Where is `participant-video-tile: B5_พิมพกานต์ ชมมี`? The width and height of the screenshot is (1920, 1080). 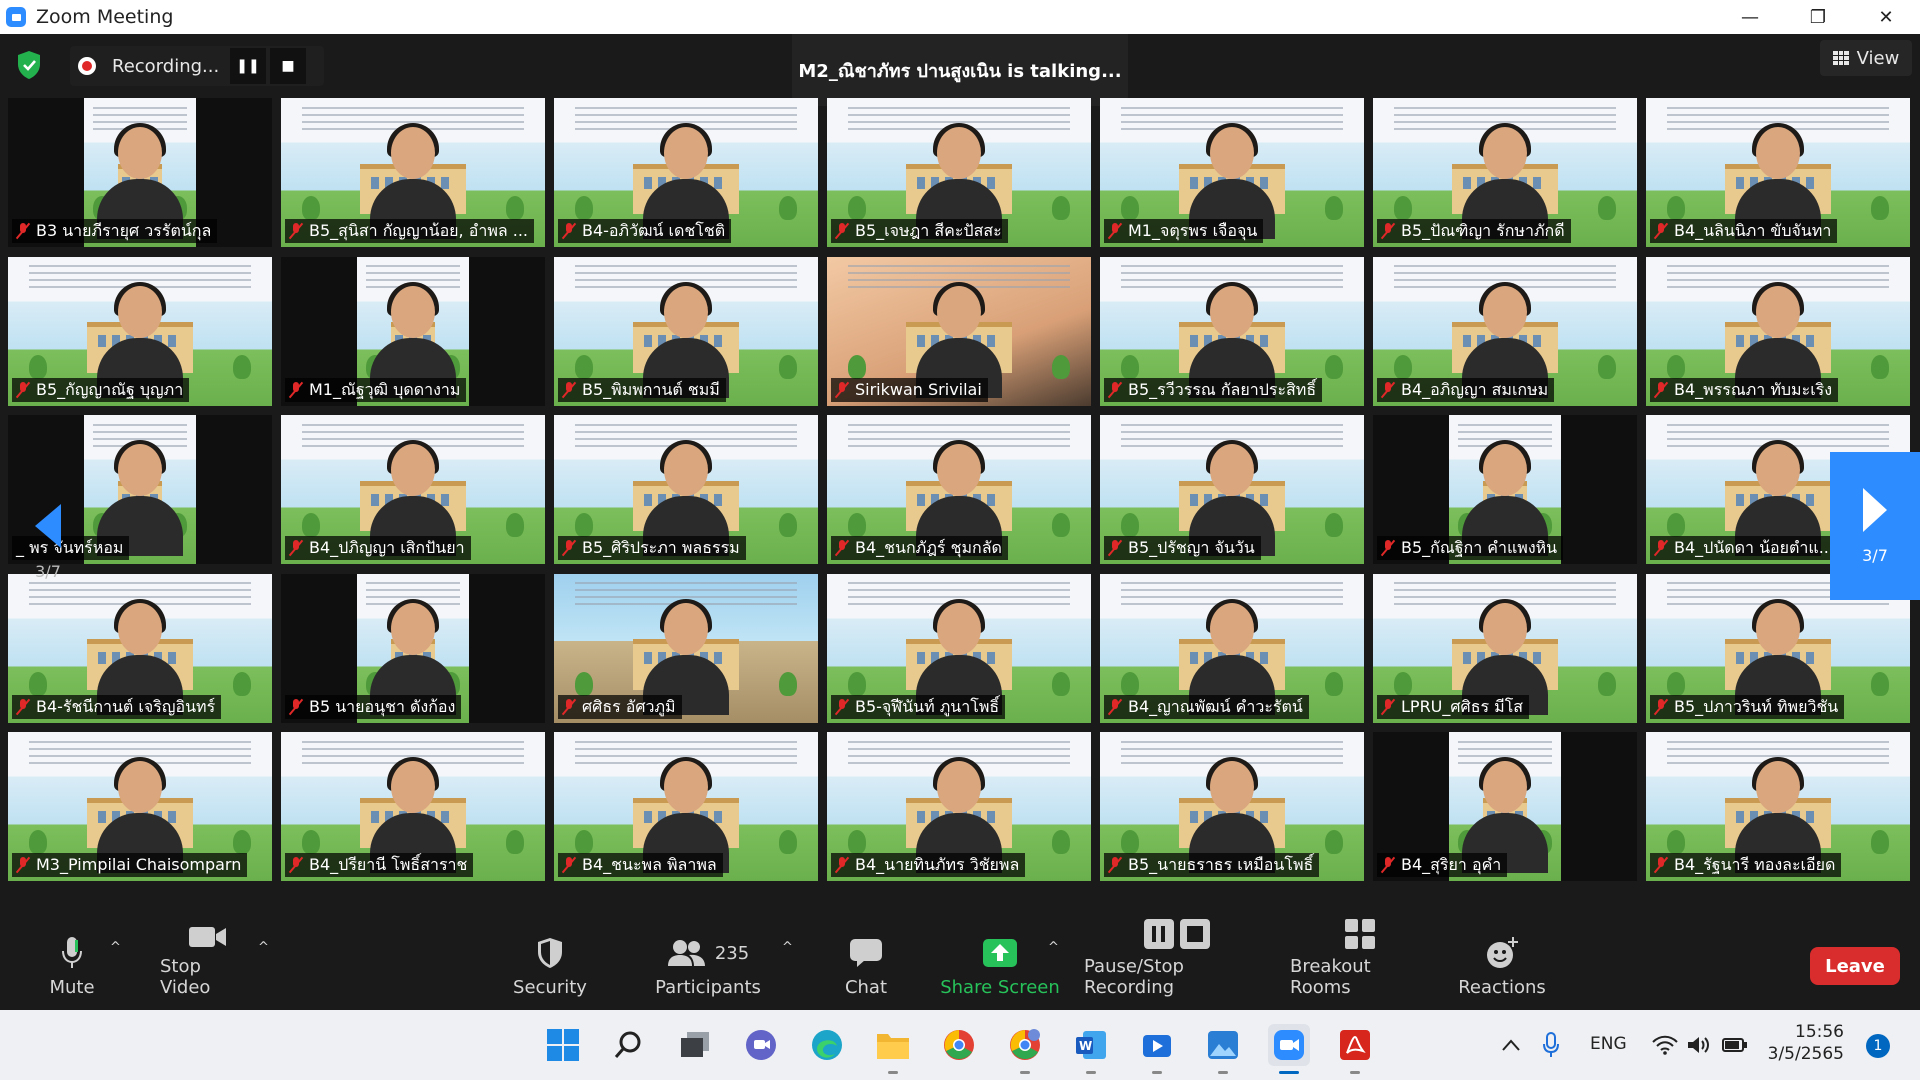 participant-video-tile: B5_พิมพกานต์ ชมมี is located at coordinates (686, 331).